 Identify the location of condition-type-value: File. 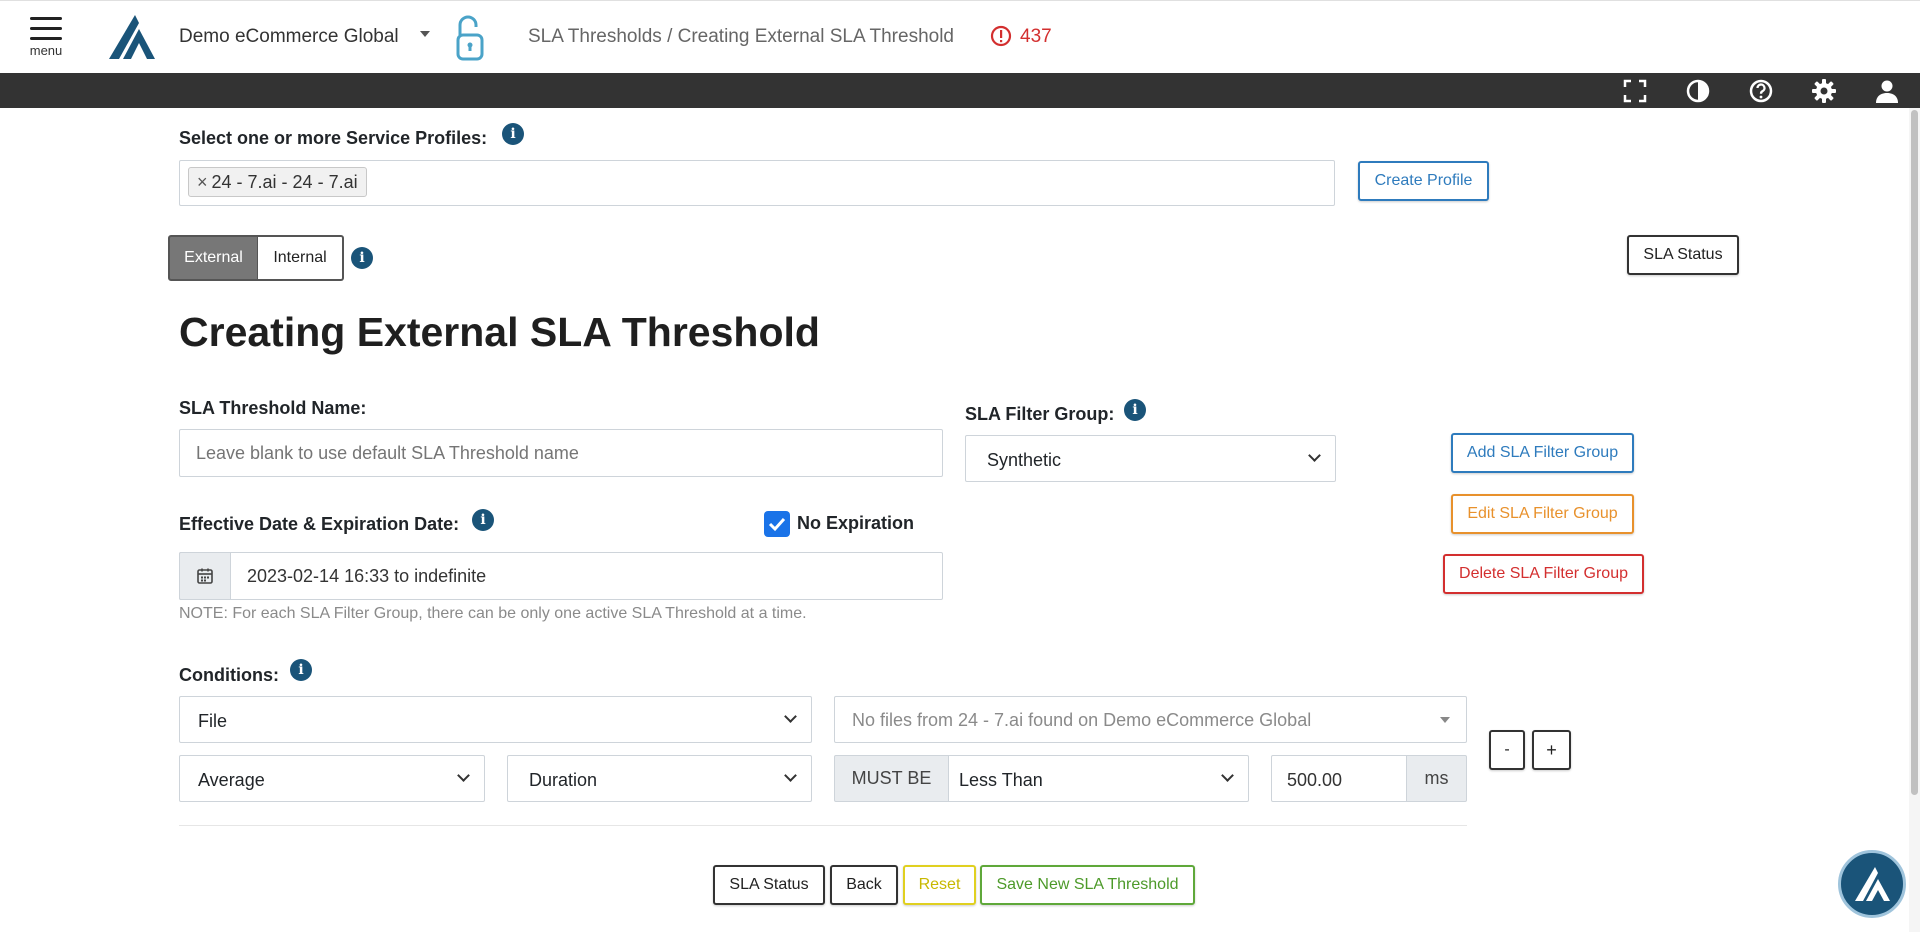
(213, 721).